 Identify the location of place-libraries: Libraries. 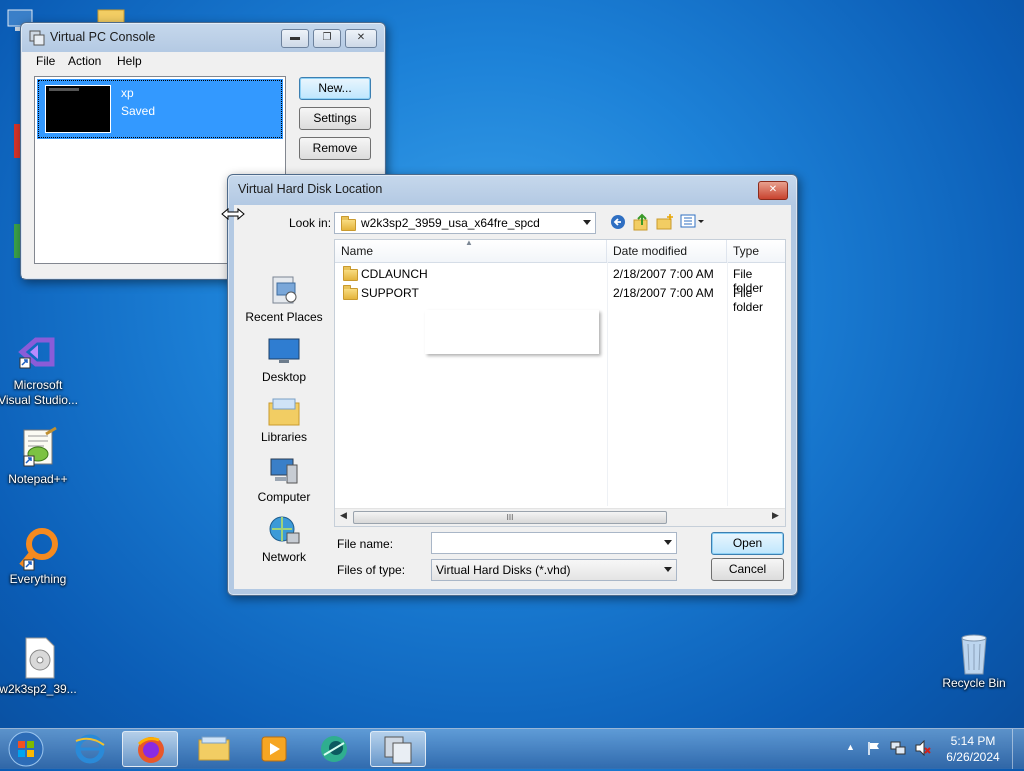
(284, 419).